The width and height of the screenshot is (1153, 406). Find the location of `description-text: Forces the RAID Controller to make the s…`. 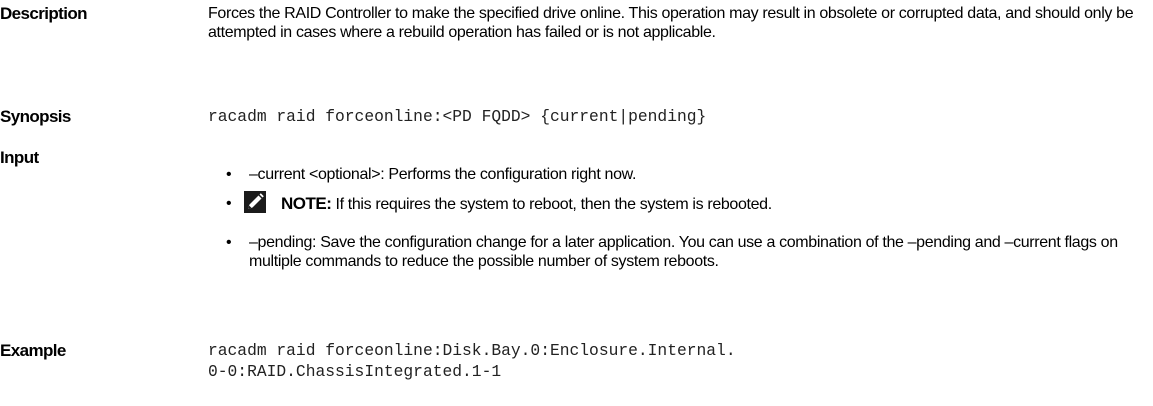

description-text: Forces the RAID Controller to make the s… is located at coordinates (671, 23).